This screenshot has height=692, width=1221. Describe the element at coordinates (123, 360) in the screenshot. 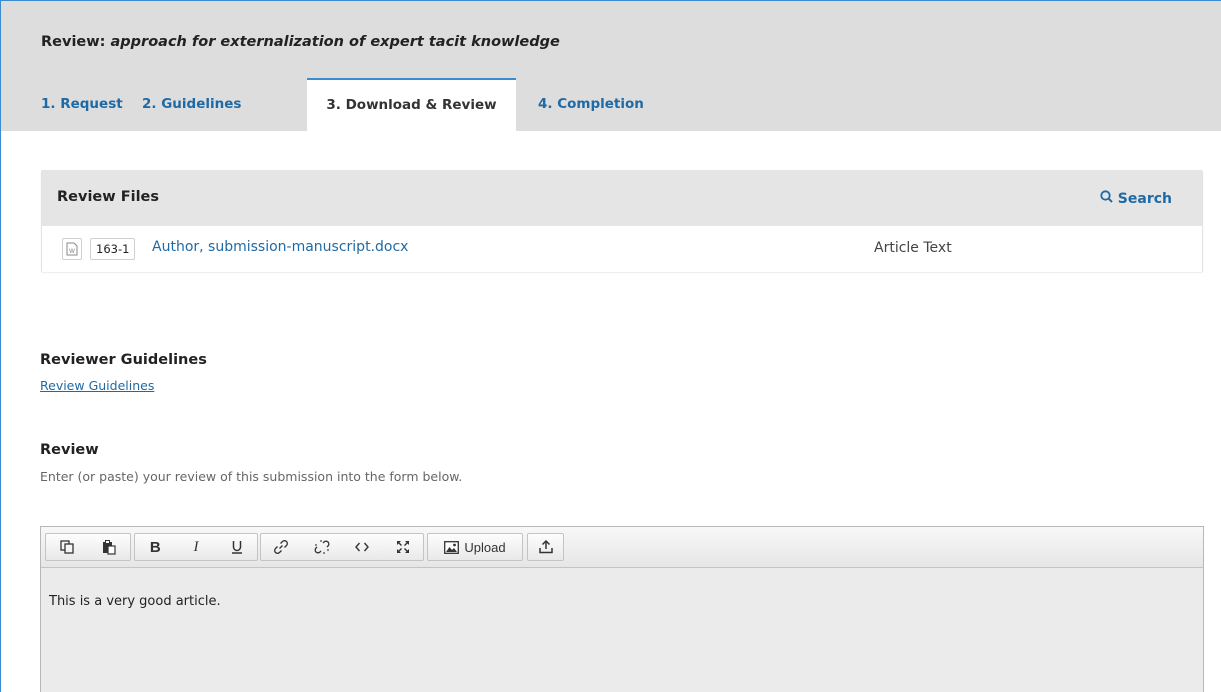

I see `reviewer-guidelines-heading: Reviewer Guidelines` at that location.